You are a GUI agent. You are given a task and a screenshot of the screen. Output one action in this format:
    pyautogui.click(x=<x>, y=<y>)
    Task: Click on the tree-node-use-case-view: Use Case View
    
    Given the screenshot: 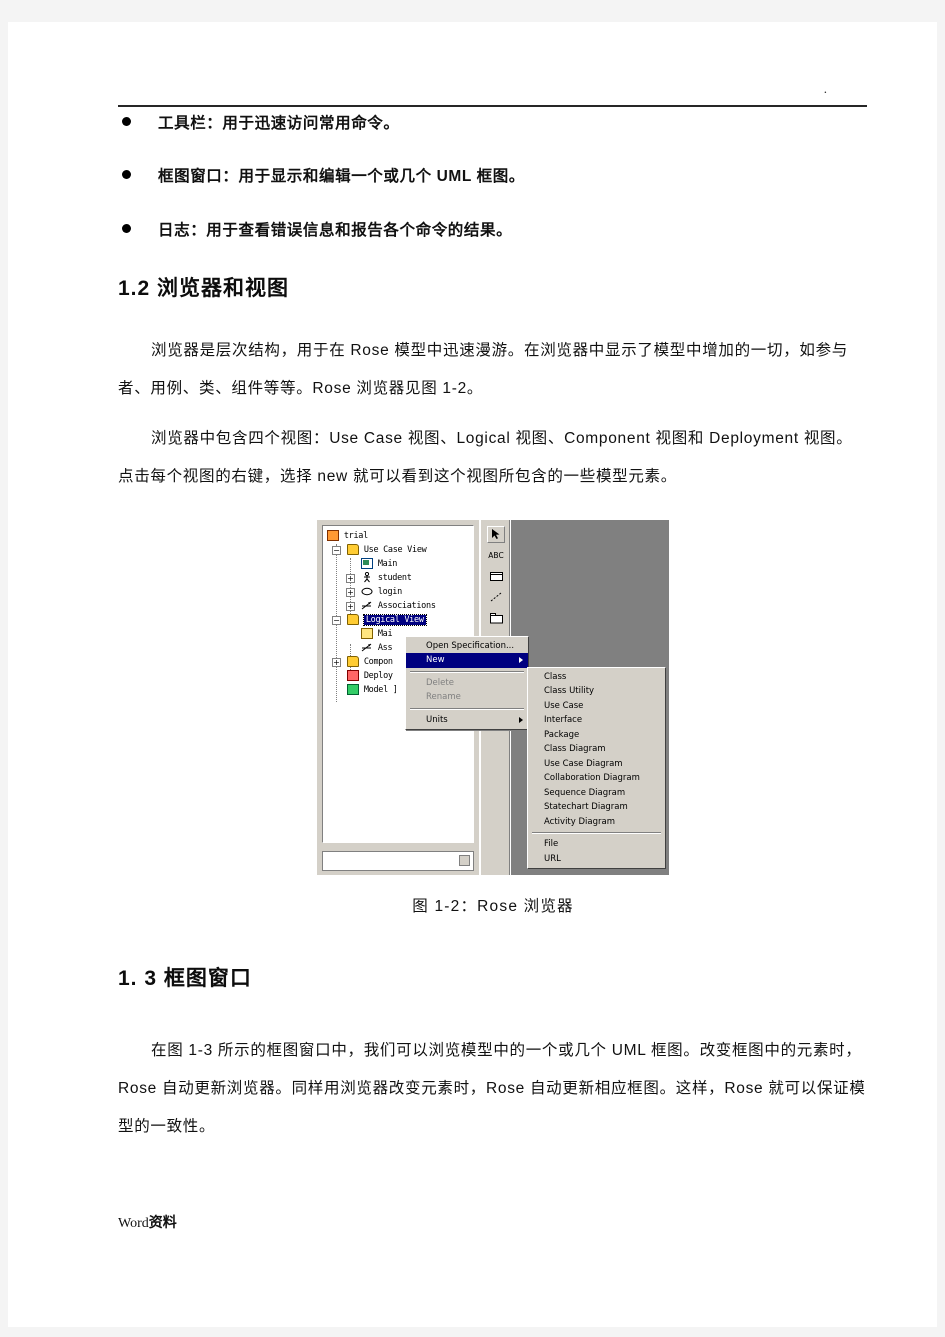 What is the action you would take?
    pyautogui.click(x=387, y=550)
    